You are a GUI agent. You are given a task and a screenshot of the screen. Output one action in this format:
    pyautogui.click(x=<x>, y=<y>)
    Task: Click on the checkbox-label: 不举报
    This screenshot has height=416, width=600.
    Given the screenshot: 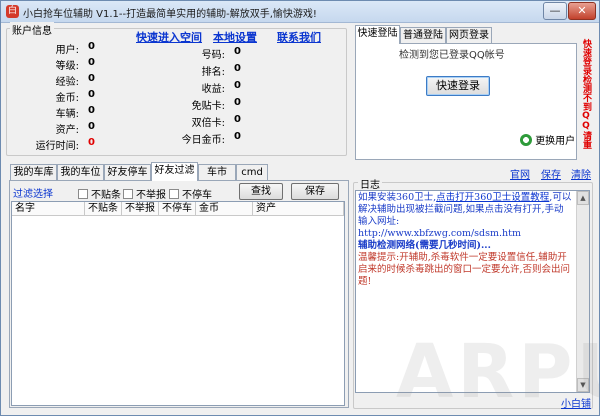 What is the action you would take?
    pyautogui.click(x=151, y=195)
    